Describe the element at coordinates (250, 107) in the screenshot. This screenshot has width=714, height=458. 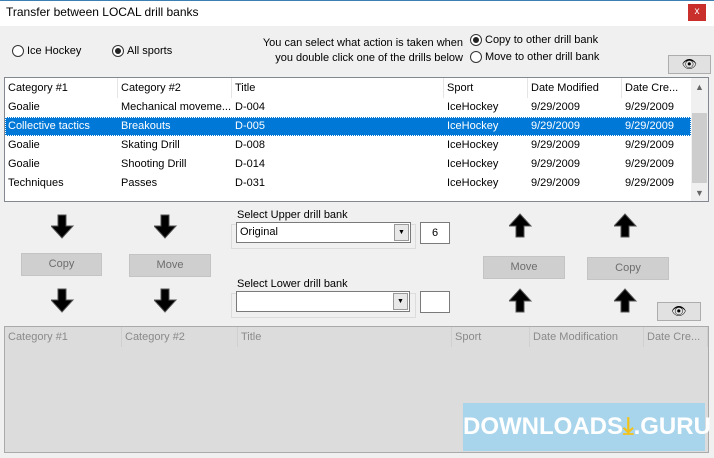
I see `table-cell: D-004` at that location.